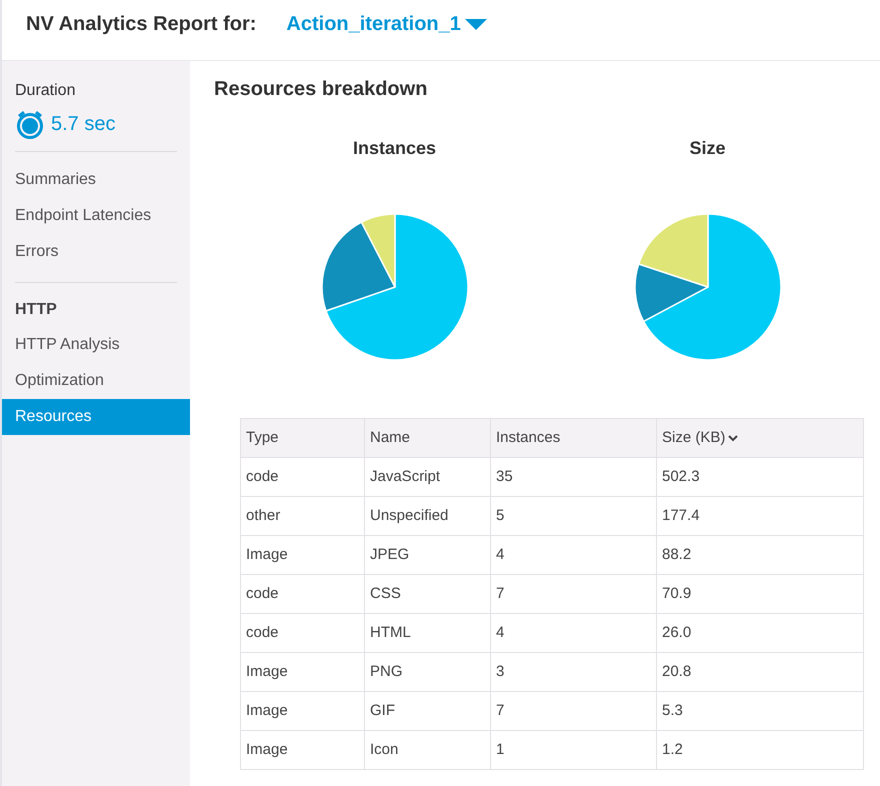 The height and width of the screenshot is (786, 880). What do you see at coordinates (394, 148) in the screenshot?
I see `chart-title: Instances` at bounding box center [394, 148].